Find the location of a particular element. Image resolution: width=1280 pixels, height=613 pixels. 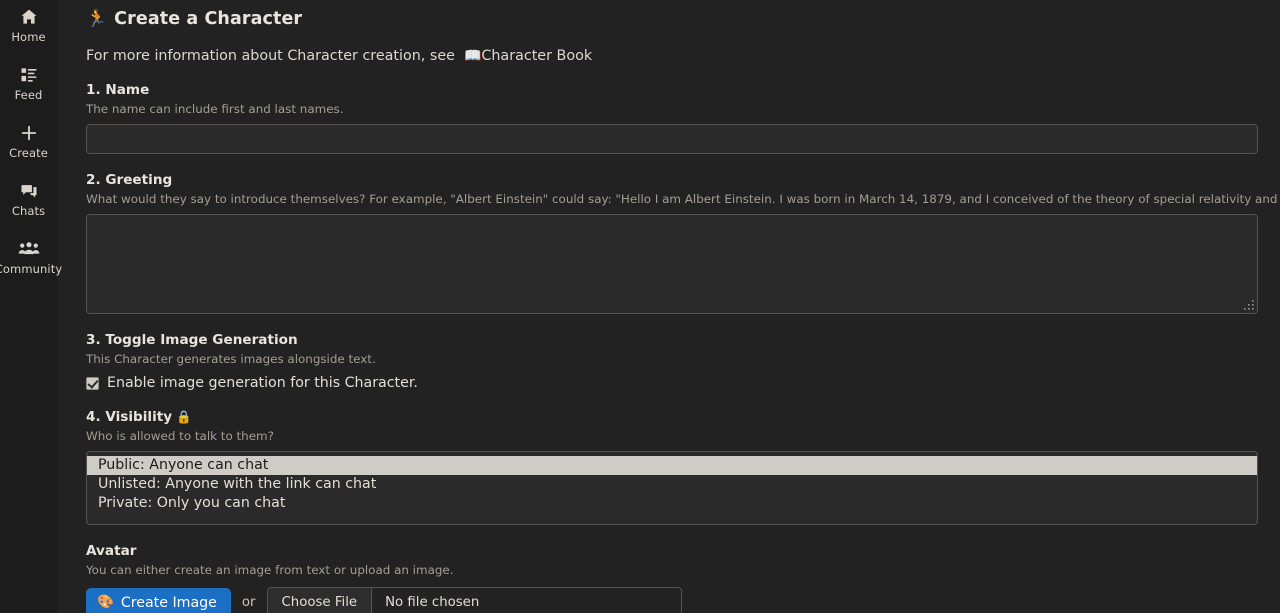

image-generation-section-title: 3. Toggle Image Generation is located at coordinates (192, 340).